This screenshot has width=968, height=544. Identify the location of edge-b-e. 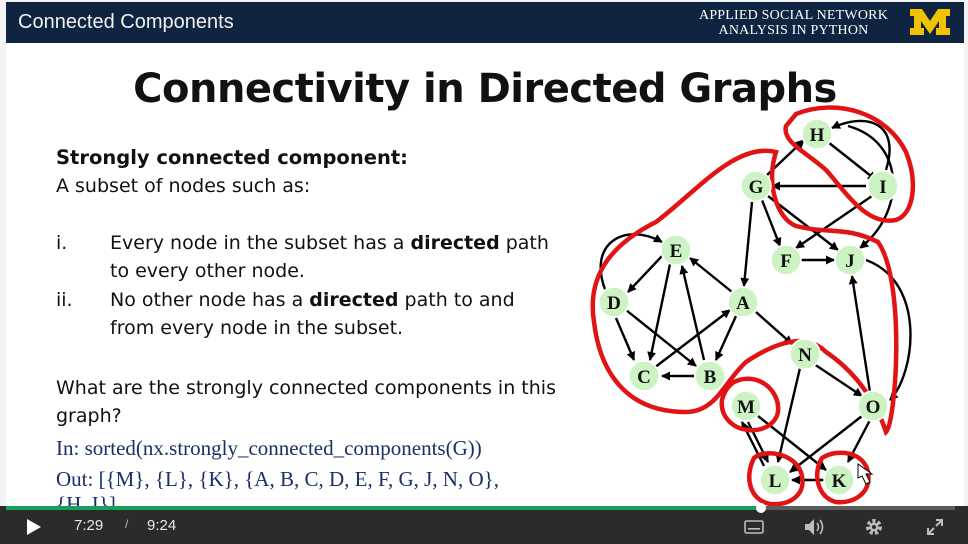
(692, 313).